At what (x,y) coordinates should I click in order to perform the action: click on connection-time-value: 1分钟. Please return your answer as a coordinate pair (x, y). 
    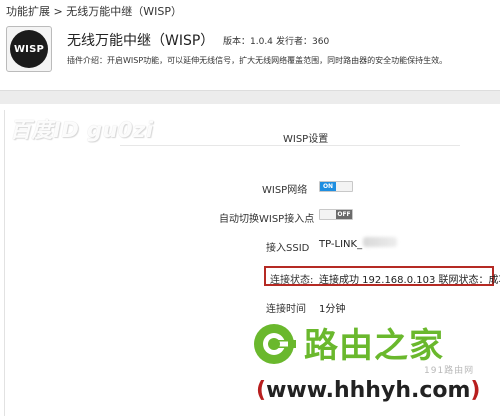
    Looking at the image, I should click on (332, 309).